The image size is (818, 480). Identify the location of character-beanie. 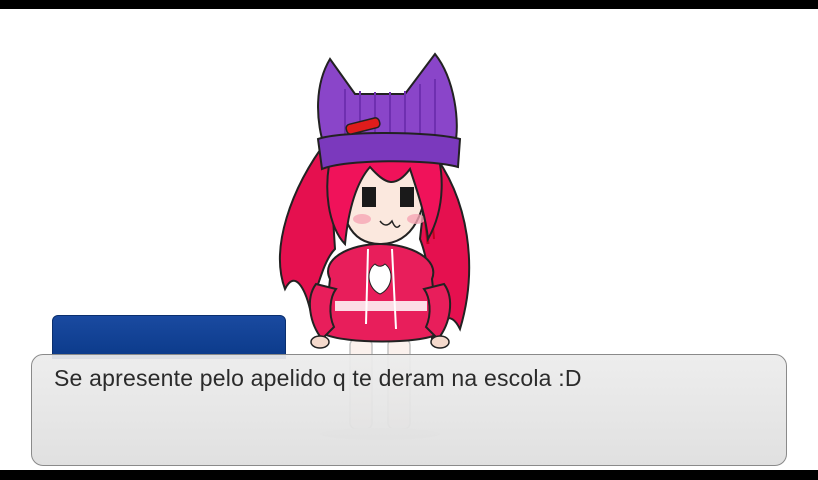
(389, 111).